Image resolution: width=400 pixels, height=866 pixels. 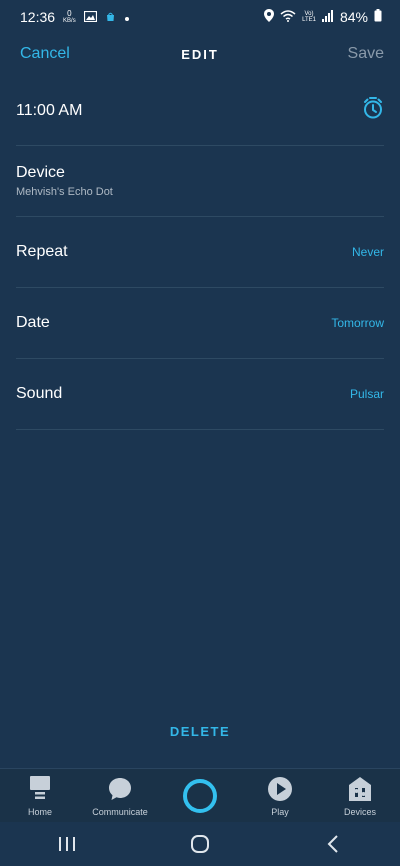 I want to click on home-button, so click(x=200, y=844).